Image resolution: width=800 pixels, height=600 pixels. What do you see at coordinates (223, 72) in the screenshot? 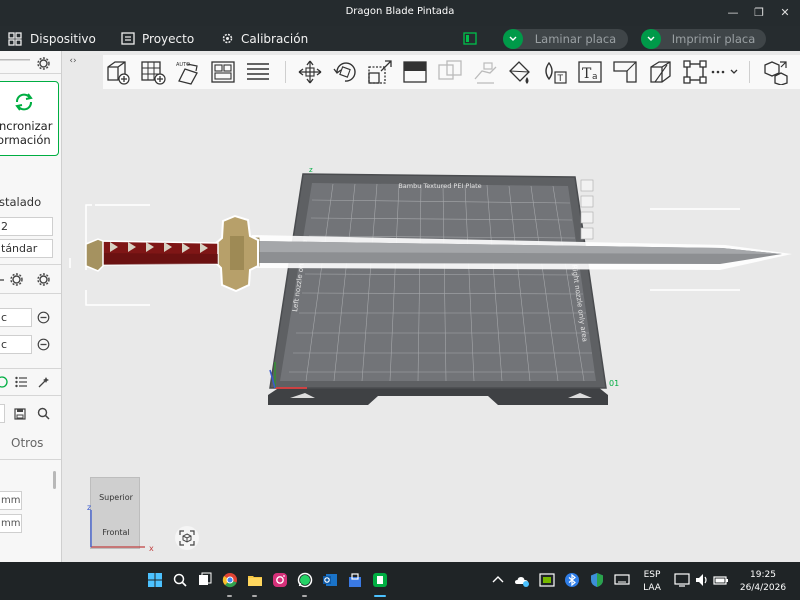
I see `arrange-icon` at bounding box center [223, 72].